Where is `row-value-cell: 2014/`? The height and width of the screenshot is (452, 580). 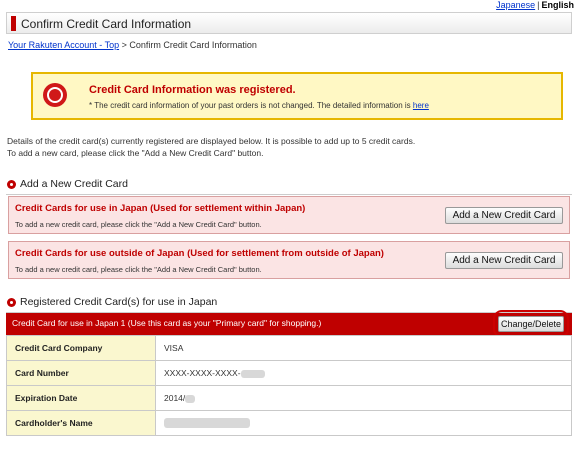 row-value-cell: 2014/ is located at coordinates (363, 398).